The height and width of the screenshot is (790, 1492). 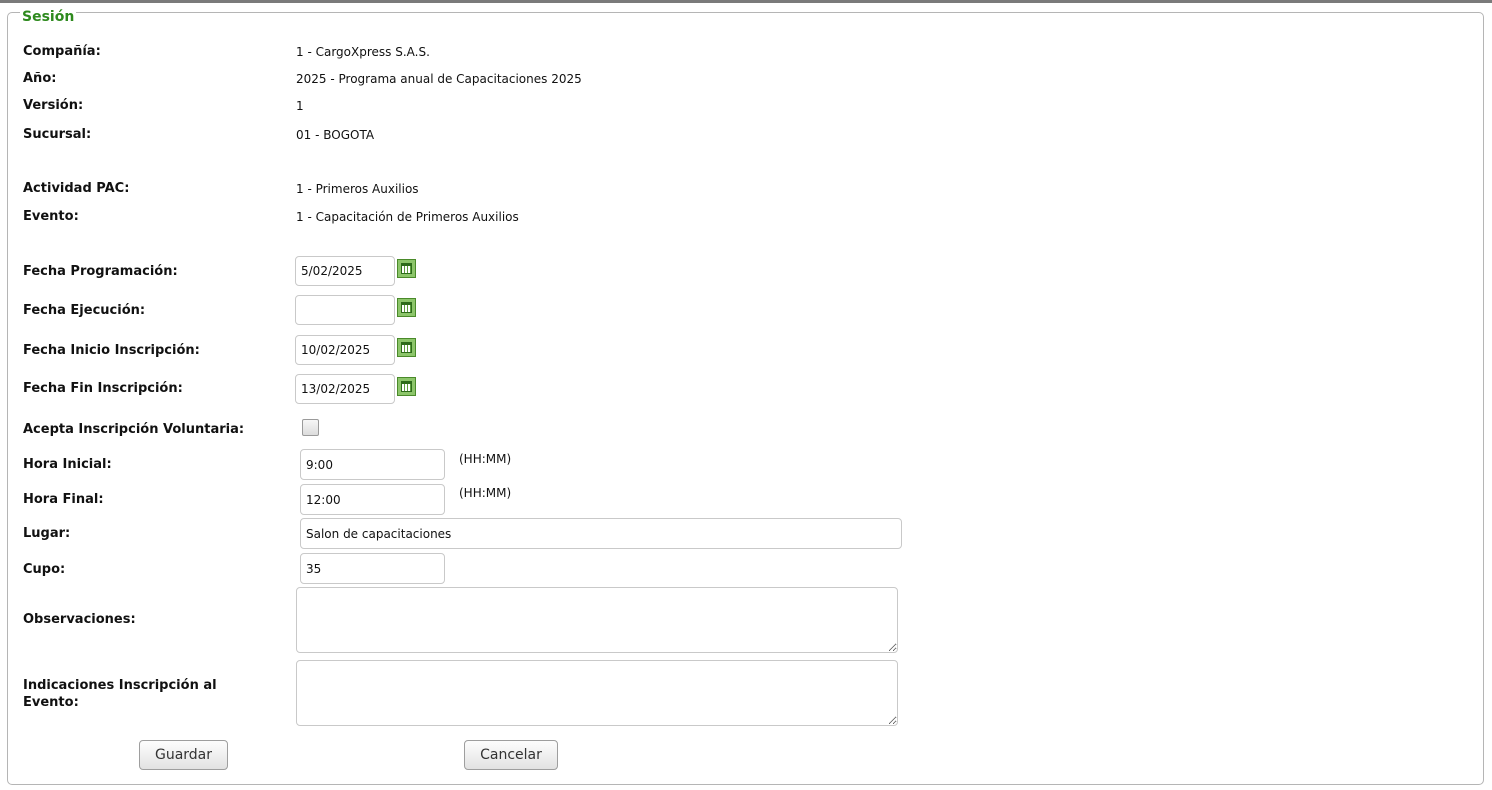 I want to click on voluntary-checkbox, so click(x=310, y=427).